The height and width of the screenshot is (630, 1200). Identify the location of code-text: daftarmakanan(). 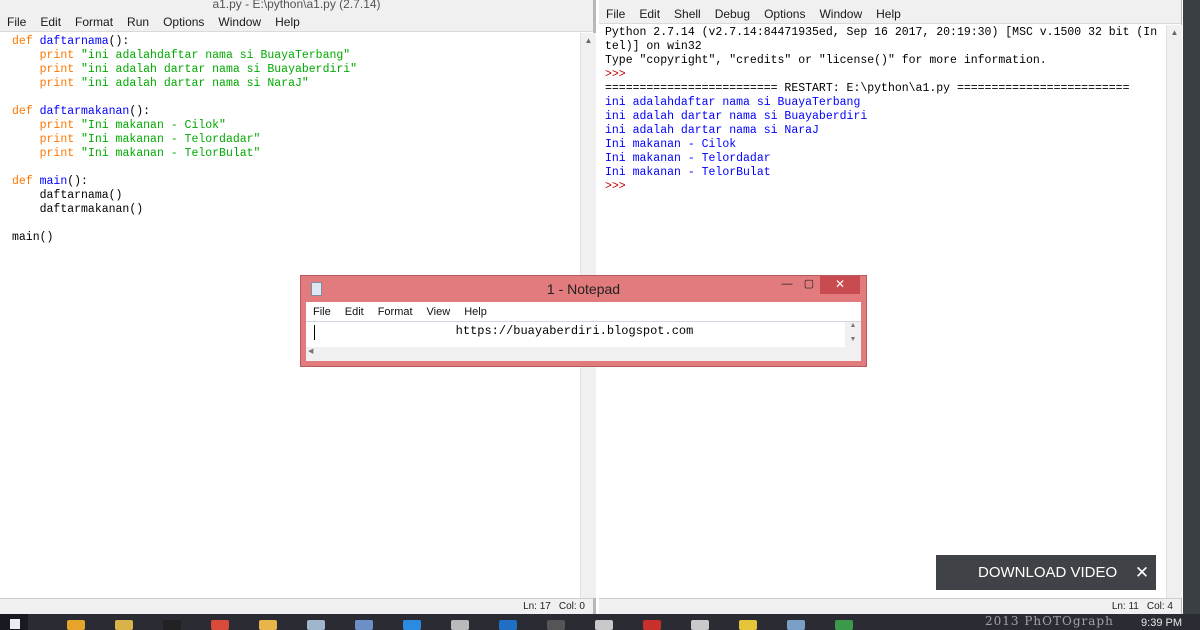
(91, 209).